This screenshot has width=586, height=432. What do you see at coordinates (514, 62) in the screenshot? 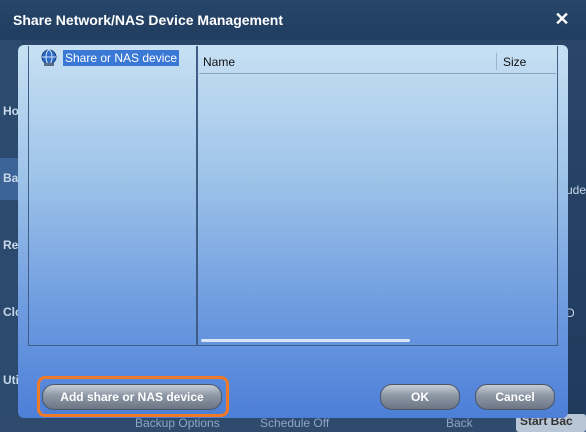
I see `column-header-size: Size` at bounding box center [514, 62].